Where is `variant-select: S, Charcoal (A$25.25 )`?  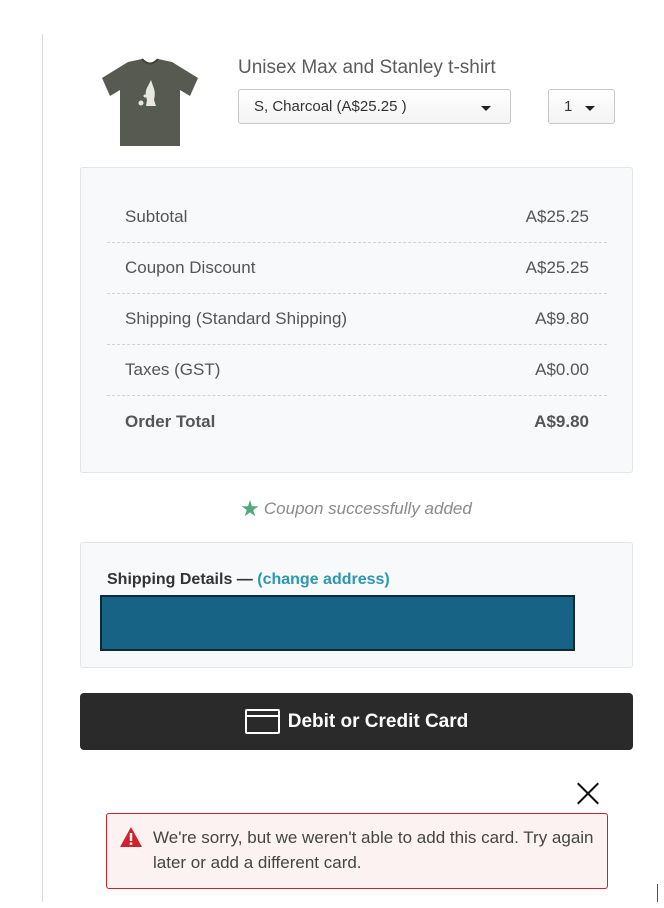
variant-select: S, Charcoal (A$25.25 ) is located at coordinates (374, 106).